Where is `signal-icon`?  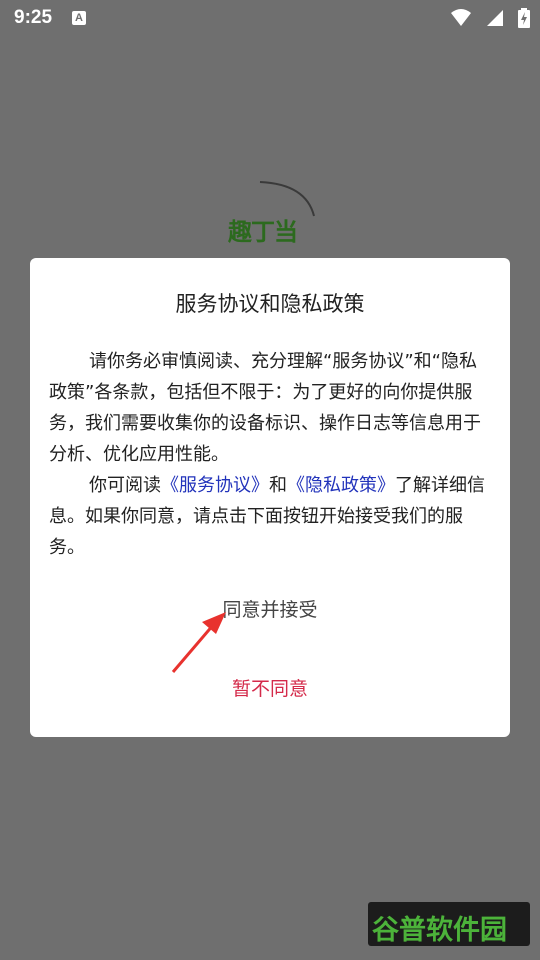
signal-icon is located at coordinates (494, 18).